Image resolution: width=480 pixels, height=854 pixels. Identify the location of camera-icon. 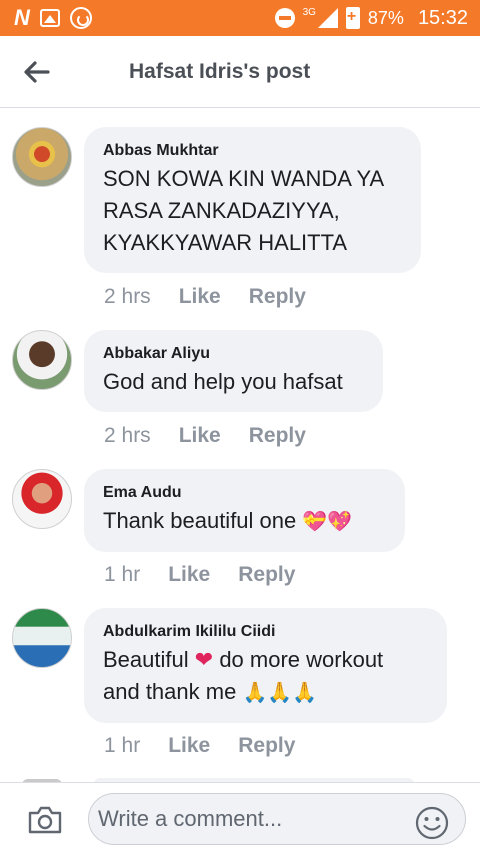
(45, 820).